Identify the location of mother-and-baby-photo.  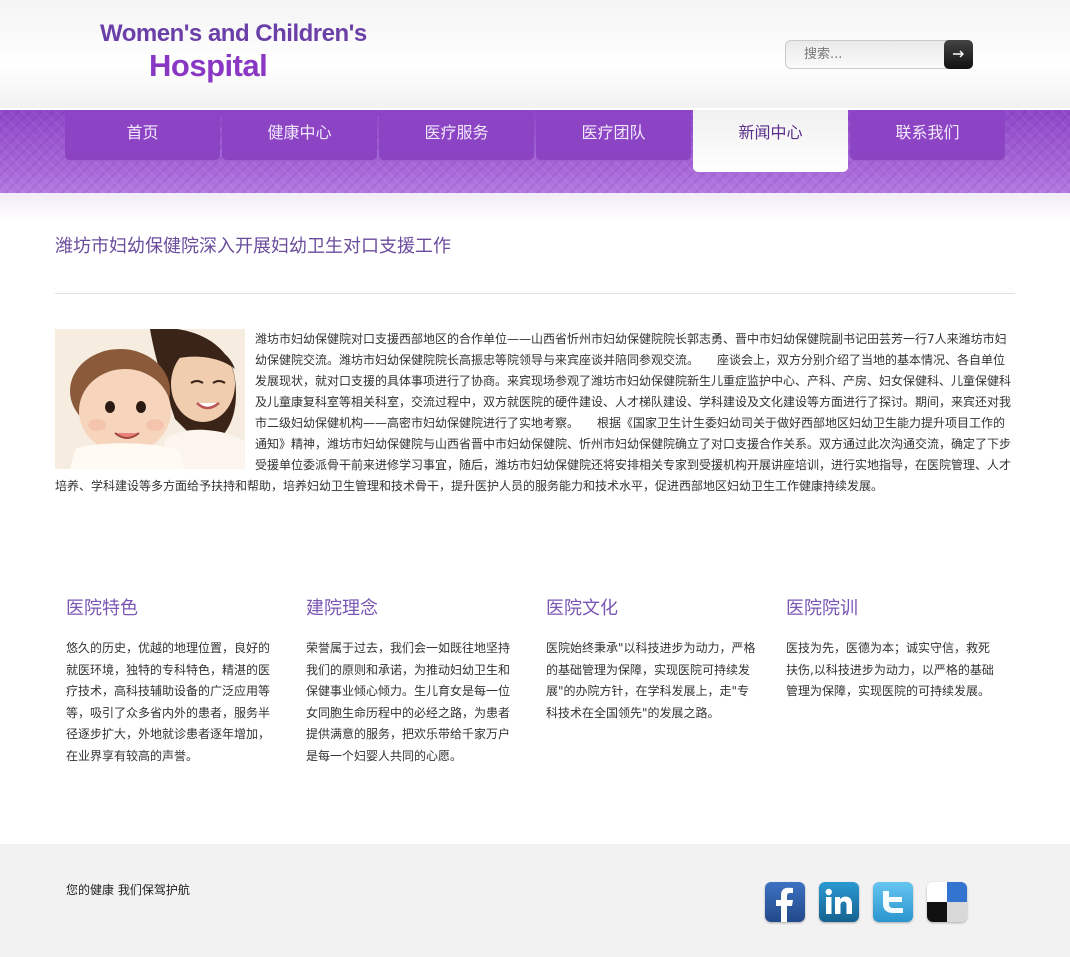
(150, 399).